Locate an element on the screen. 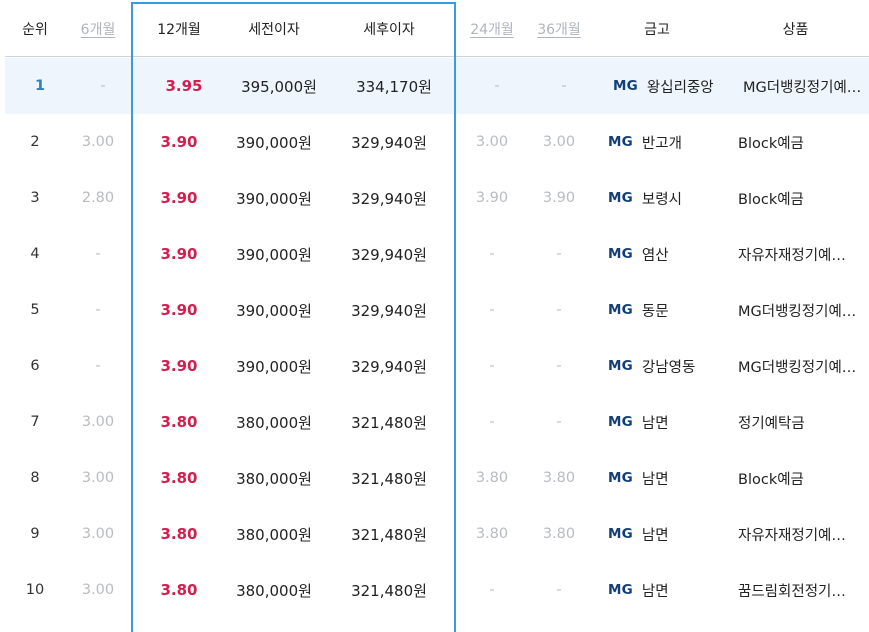  bank-cell: MG 반고개 is located at coordinates (657, 142).